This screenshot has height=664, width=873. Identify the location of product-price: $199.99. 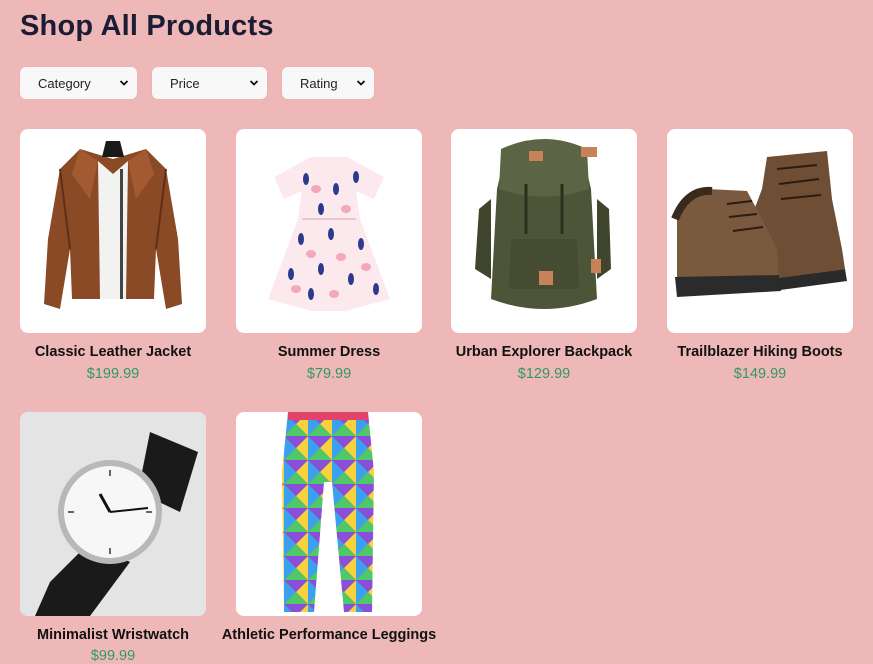
(113, 374).